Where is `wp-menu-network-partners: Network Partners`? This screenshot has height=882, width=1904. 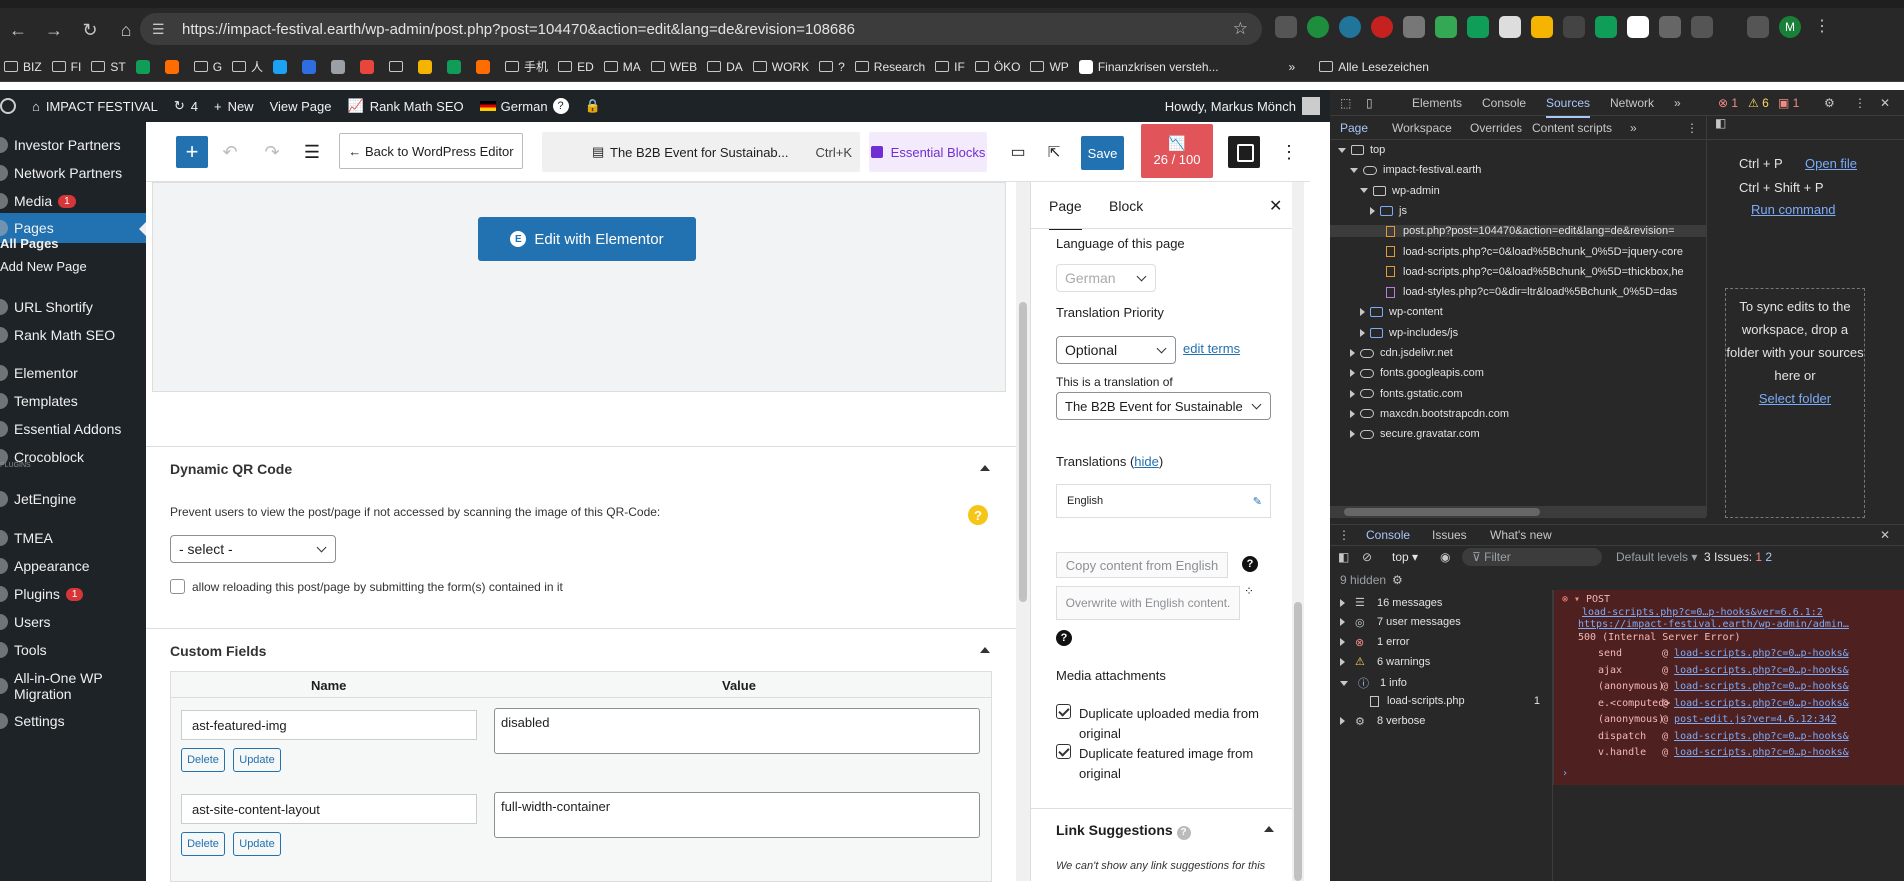
wp-menu-network-partners: Network Partners is located at coordinates (61, 173).